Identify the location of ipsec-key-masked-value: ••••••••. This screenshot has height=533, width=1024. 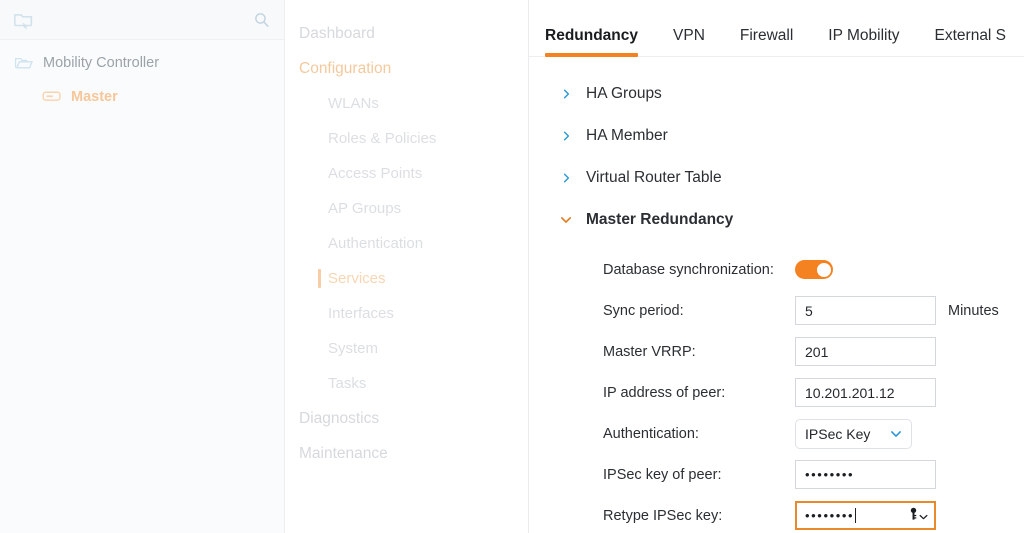
(830, 474).